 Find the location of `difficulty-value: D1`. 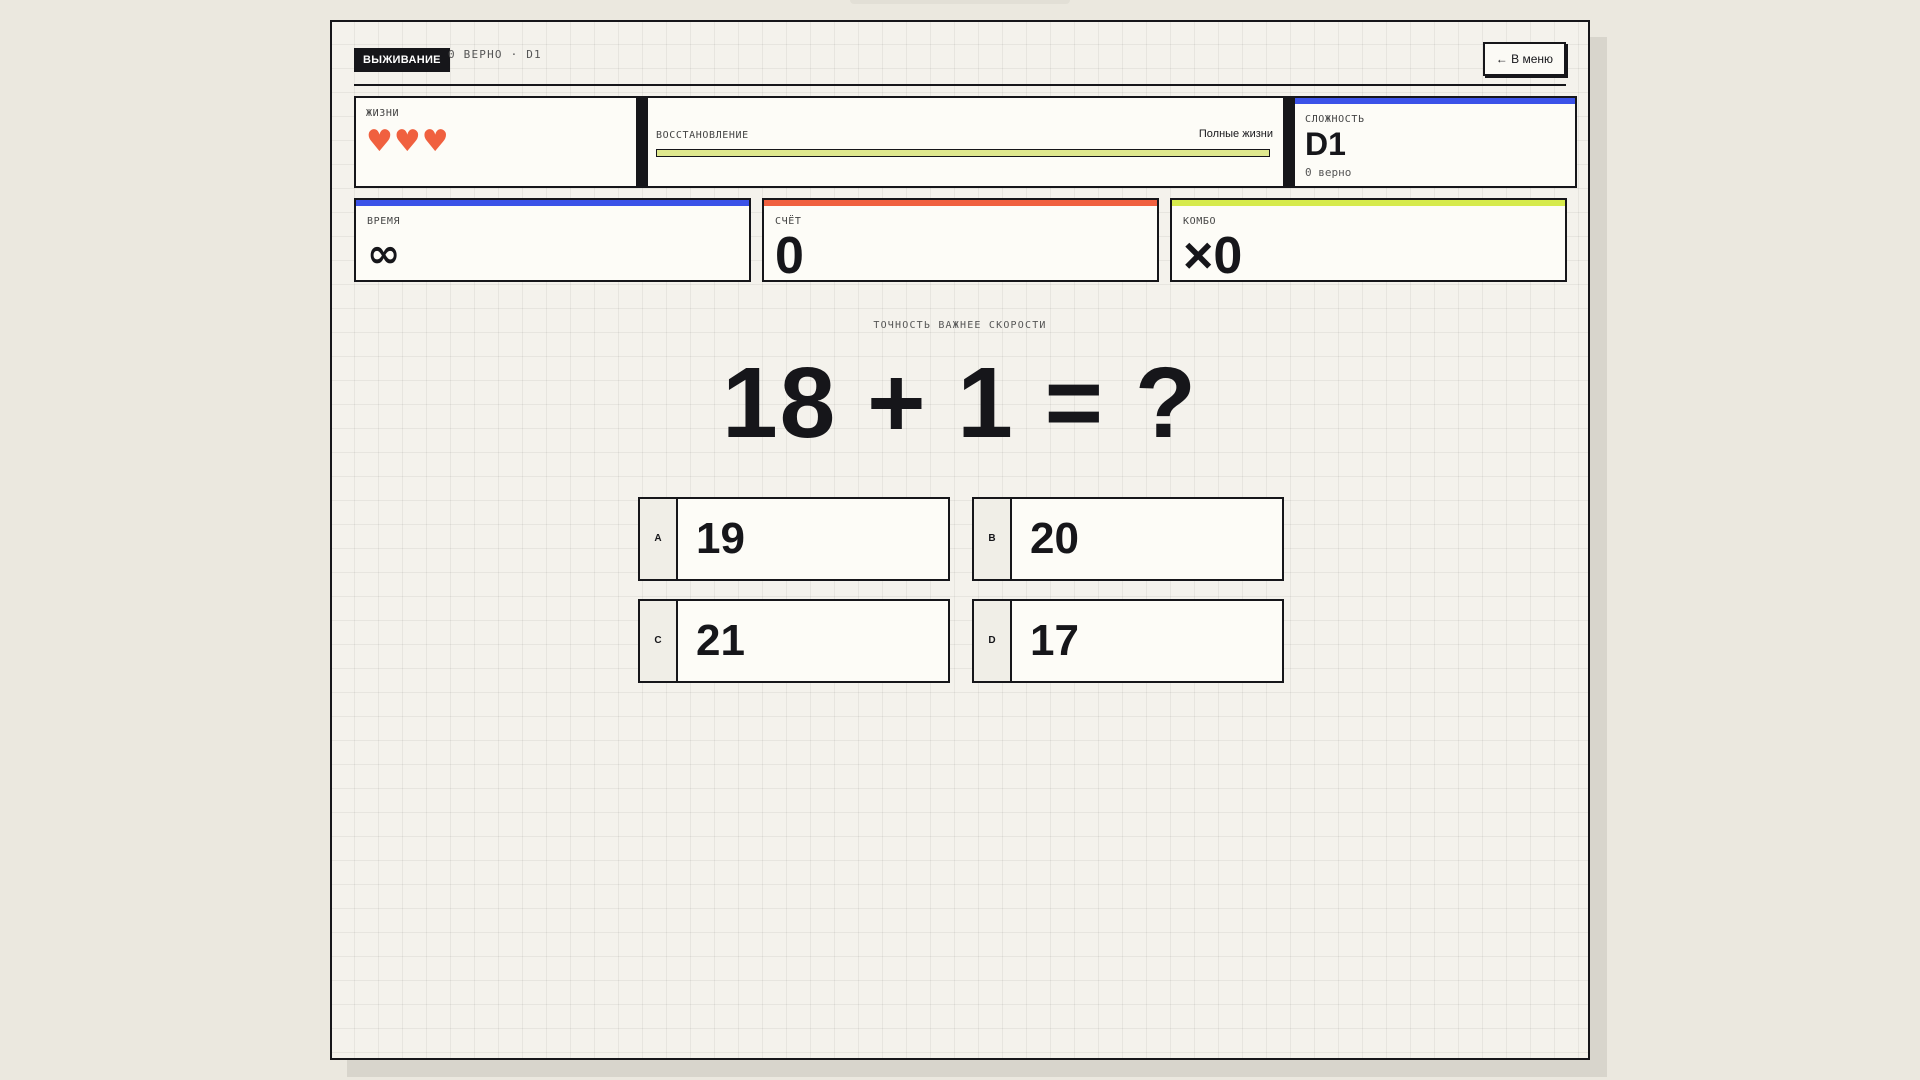

difficulty-value: D1 is located at coordinates (1325, 144).